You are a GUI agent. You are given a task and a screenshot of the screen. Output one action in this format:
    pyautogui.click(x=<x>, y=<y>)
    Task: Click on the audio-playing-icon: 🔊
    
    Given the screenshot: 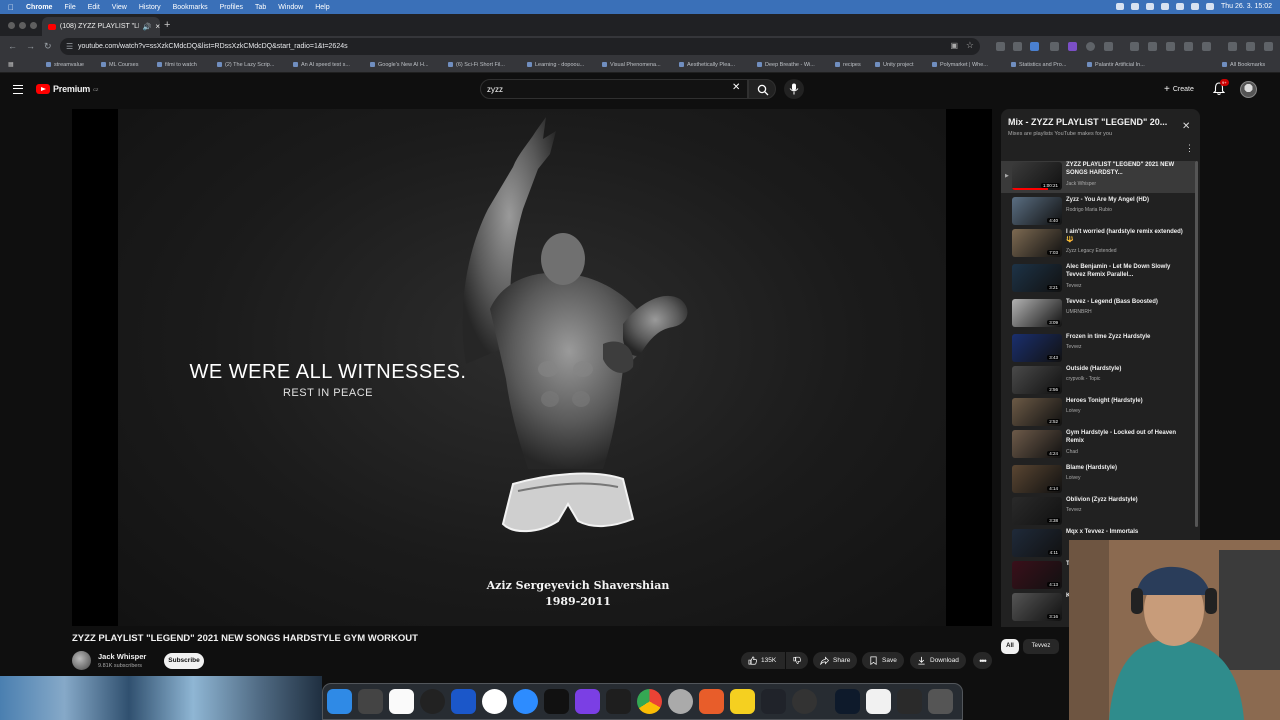 What is the action you would take?
    pyautogui.click(x=147, y=27)
    